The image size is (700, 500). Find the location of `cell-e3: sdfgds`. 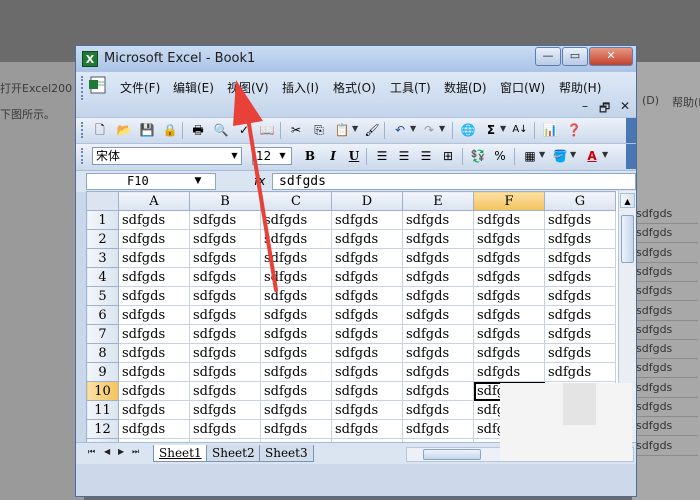

cell-e3: sdfgds is located at coordinates (438, 258).